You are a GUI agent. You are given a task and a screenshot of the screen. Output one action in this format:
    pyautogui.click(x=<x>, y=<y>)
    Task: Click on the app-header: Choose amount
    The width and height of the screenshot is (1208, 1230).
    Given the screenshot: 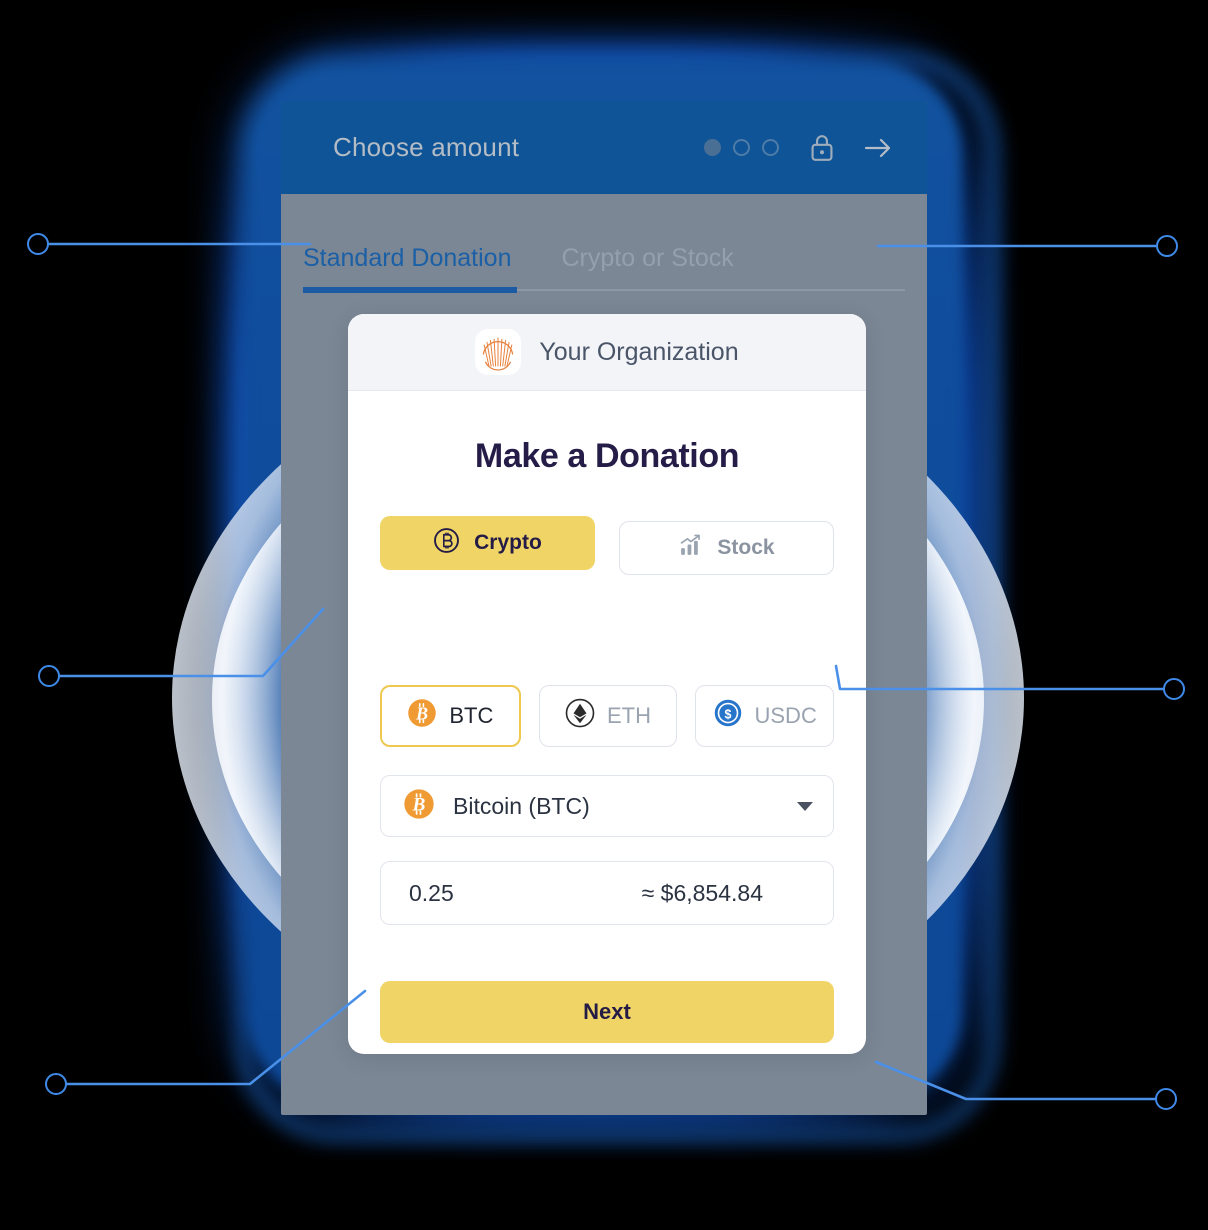 What is the action you would take?
    pyautogui.click(x=604, y=147)
    